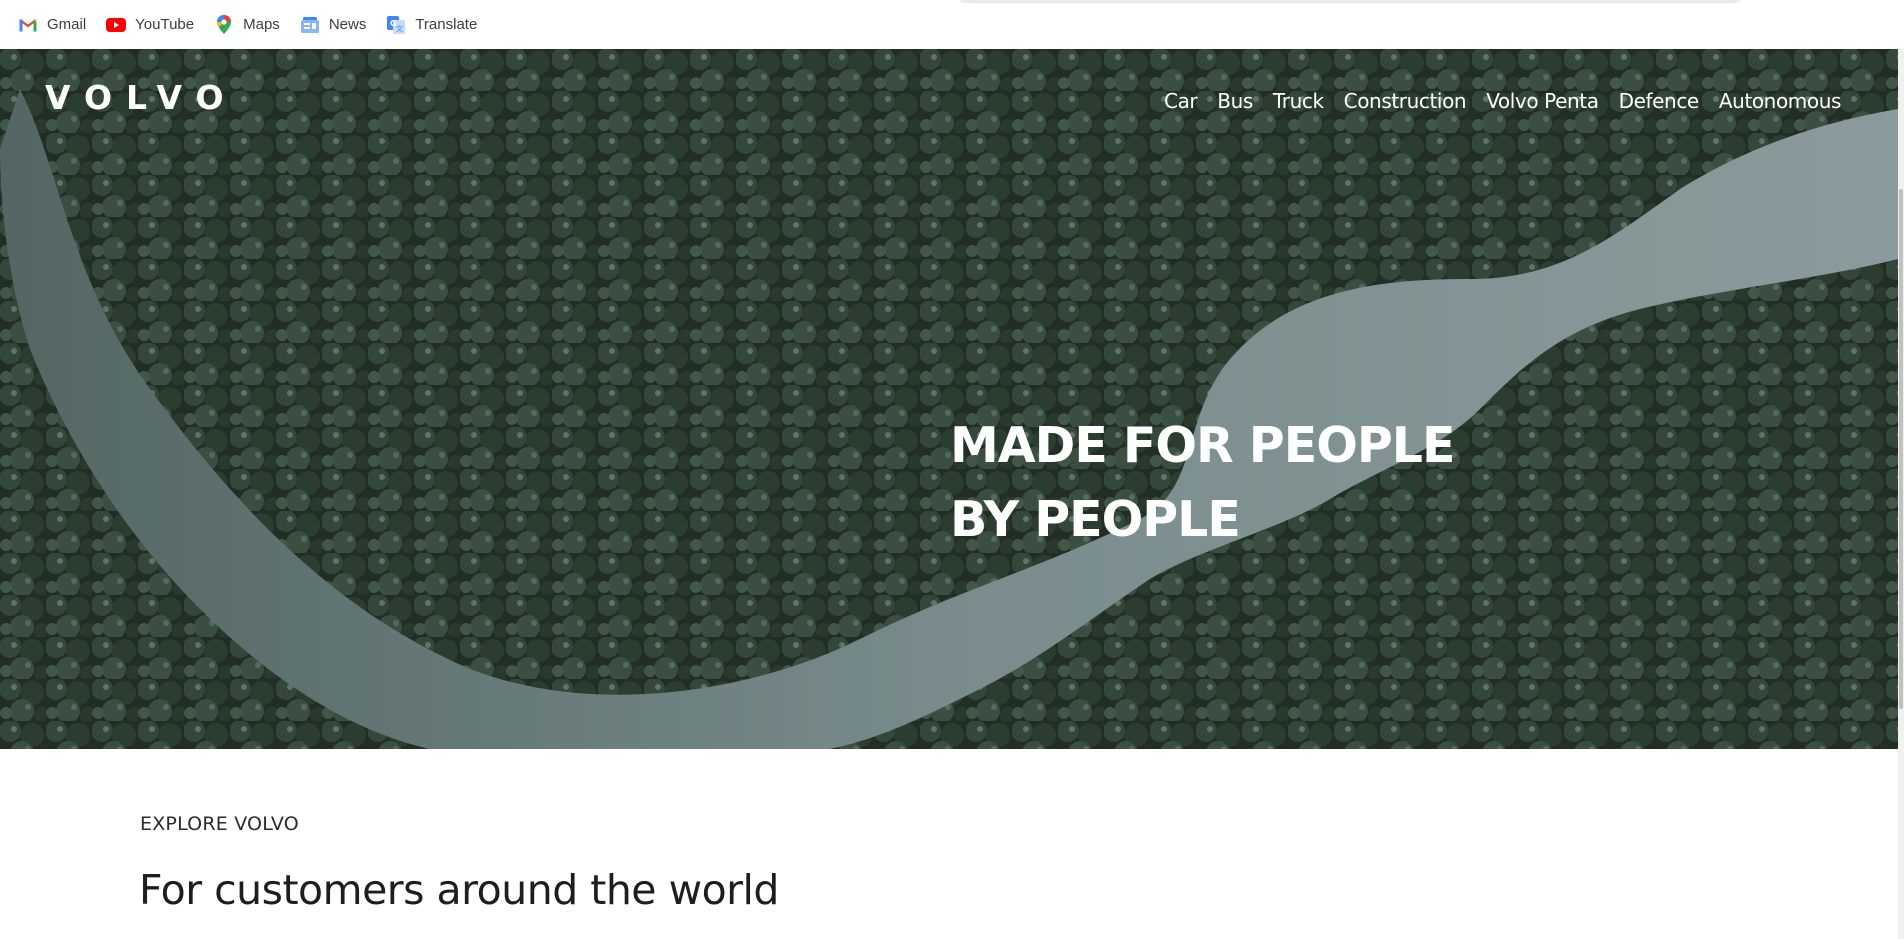 Image resolution: width=1904 pixels, height=939 pixels. Describe the element at coordinates (399, 28) in the screenshot. I see `svg-text: 文` at that location.